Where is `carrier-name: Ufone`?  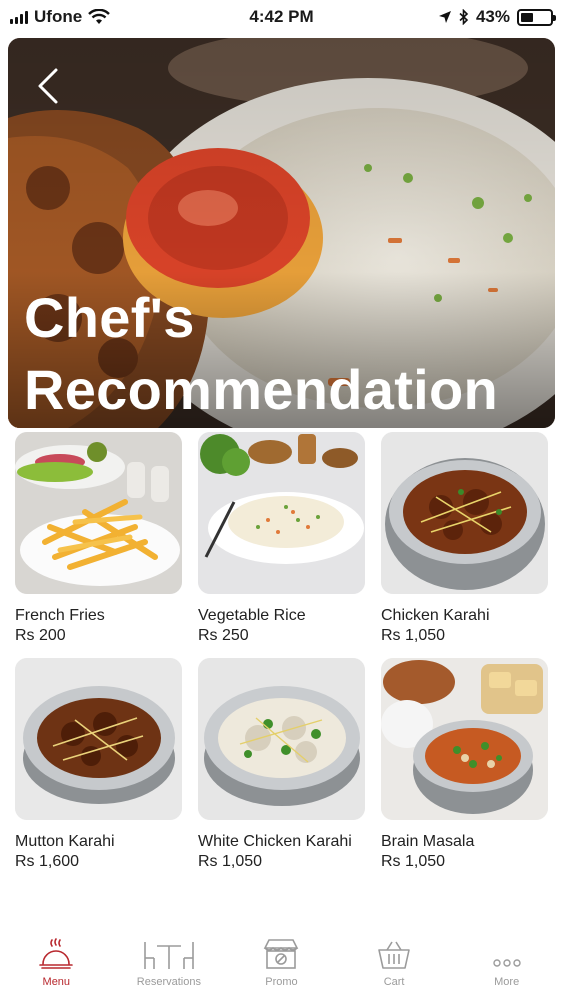
carrier-name: Ufone is located at coordinates (58, 16).